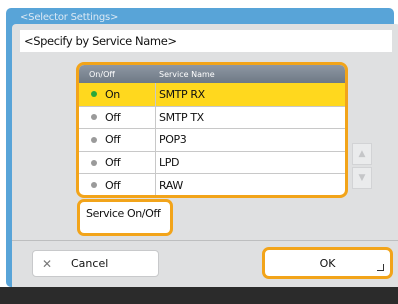 The height and width of the screenshot is (304, 398). I want to click on list-scroll-controls: ▲ ▼, so click(362, 166).